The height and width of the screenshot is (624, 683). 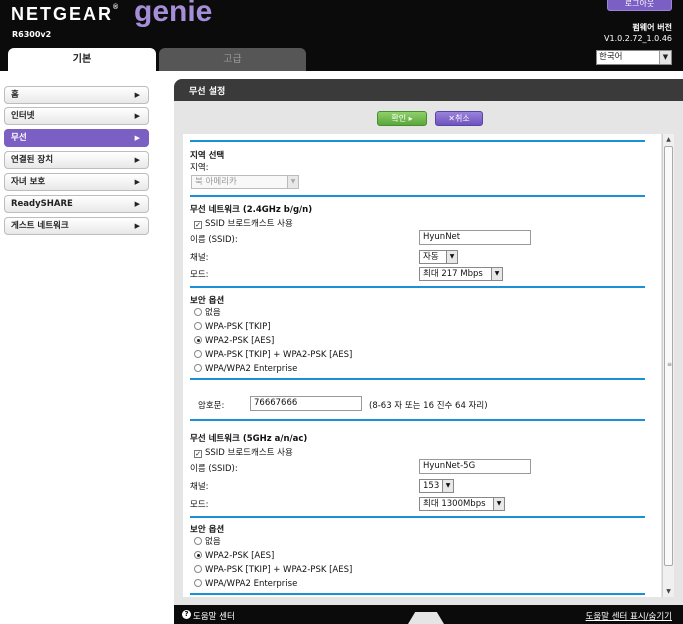 What do you see at coordinates (475, 466) in the screenshot?
I see `wifi5-ssid-input: HyunNet-5G` at bounding box center [475, 466].